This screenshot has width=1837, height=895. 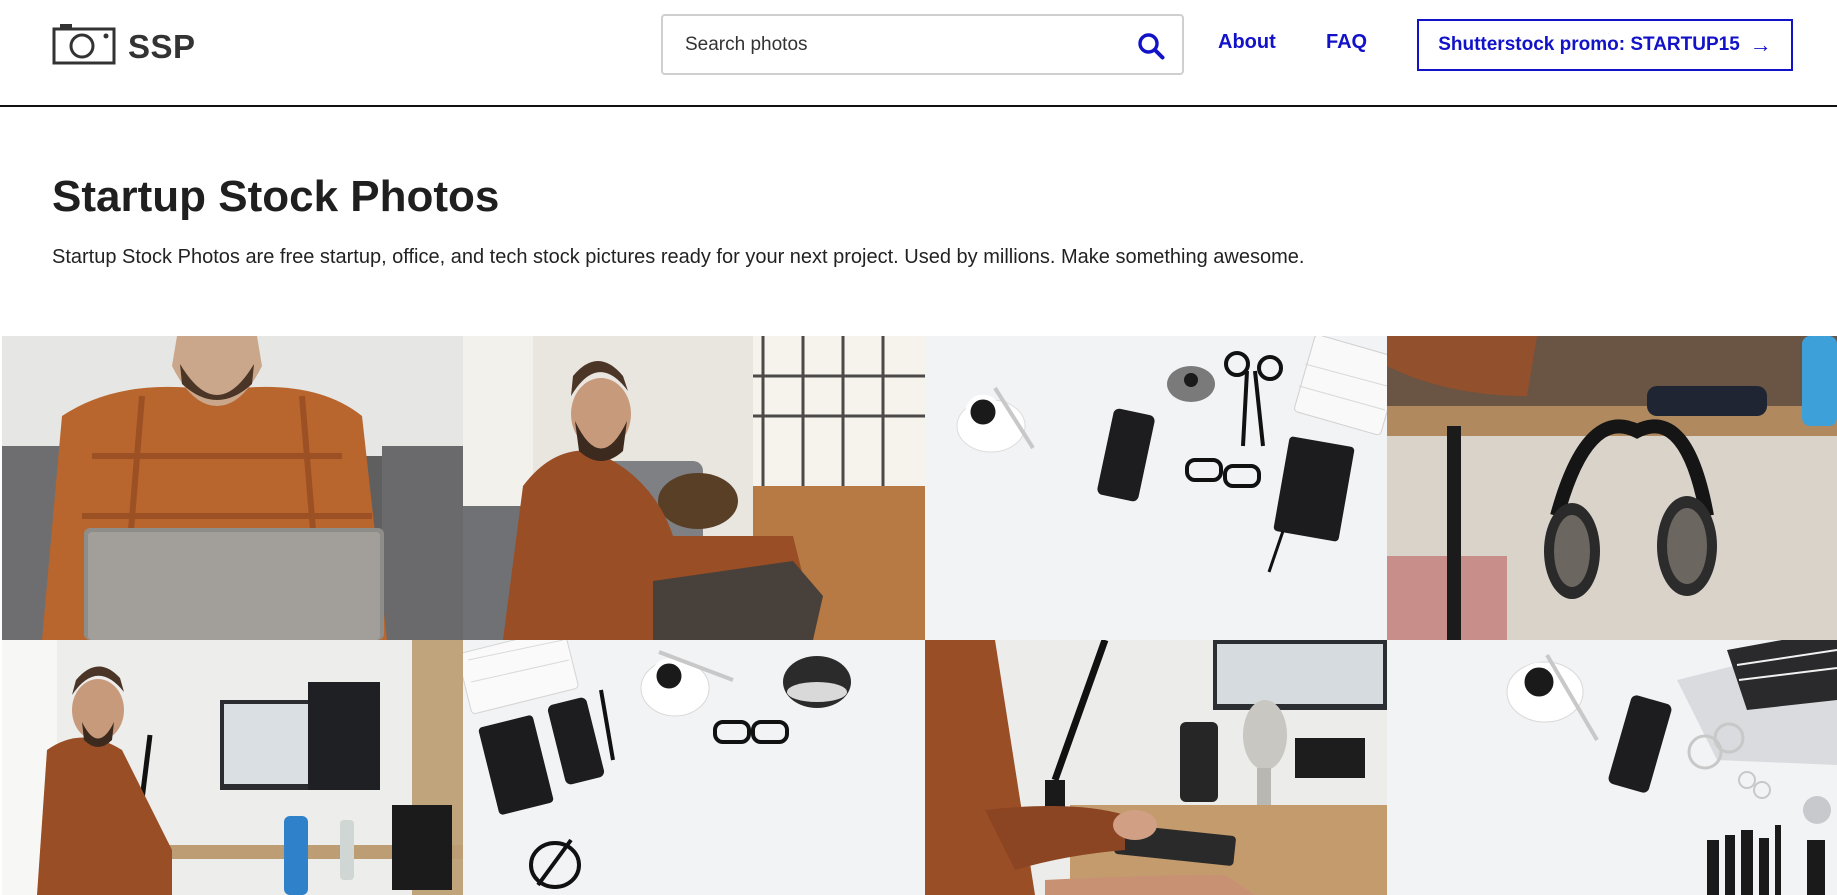 I want to click on page-title: Startup Stock Photos, so click(x=276, y=196).